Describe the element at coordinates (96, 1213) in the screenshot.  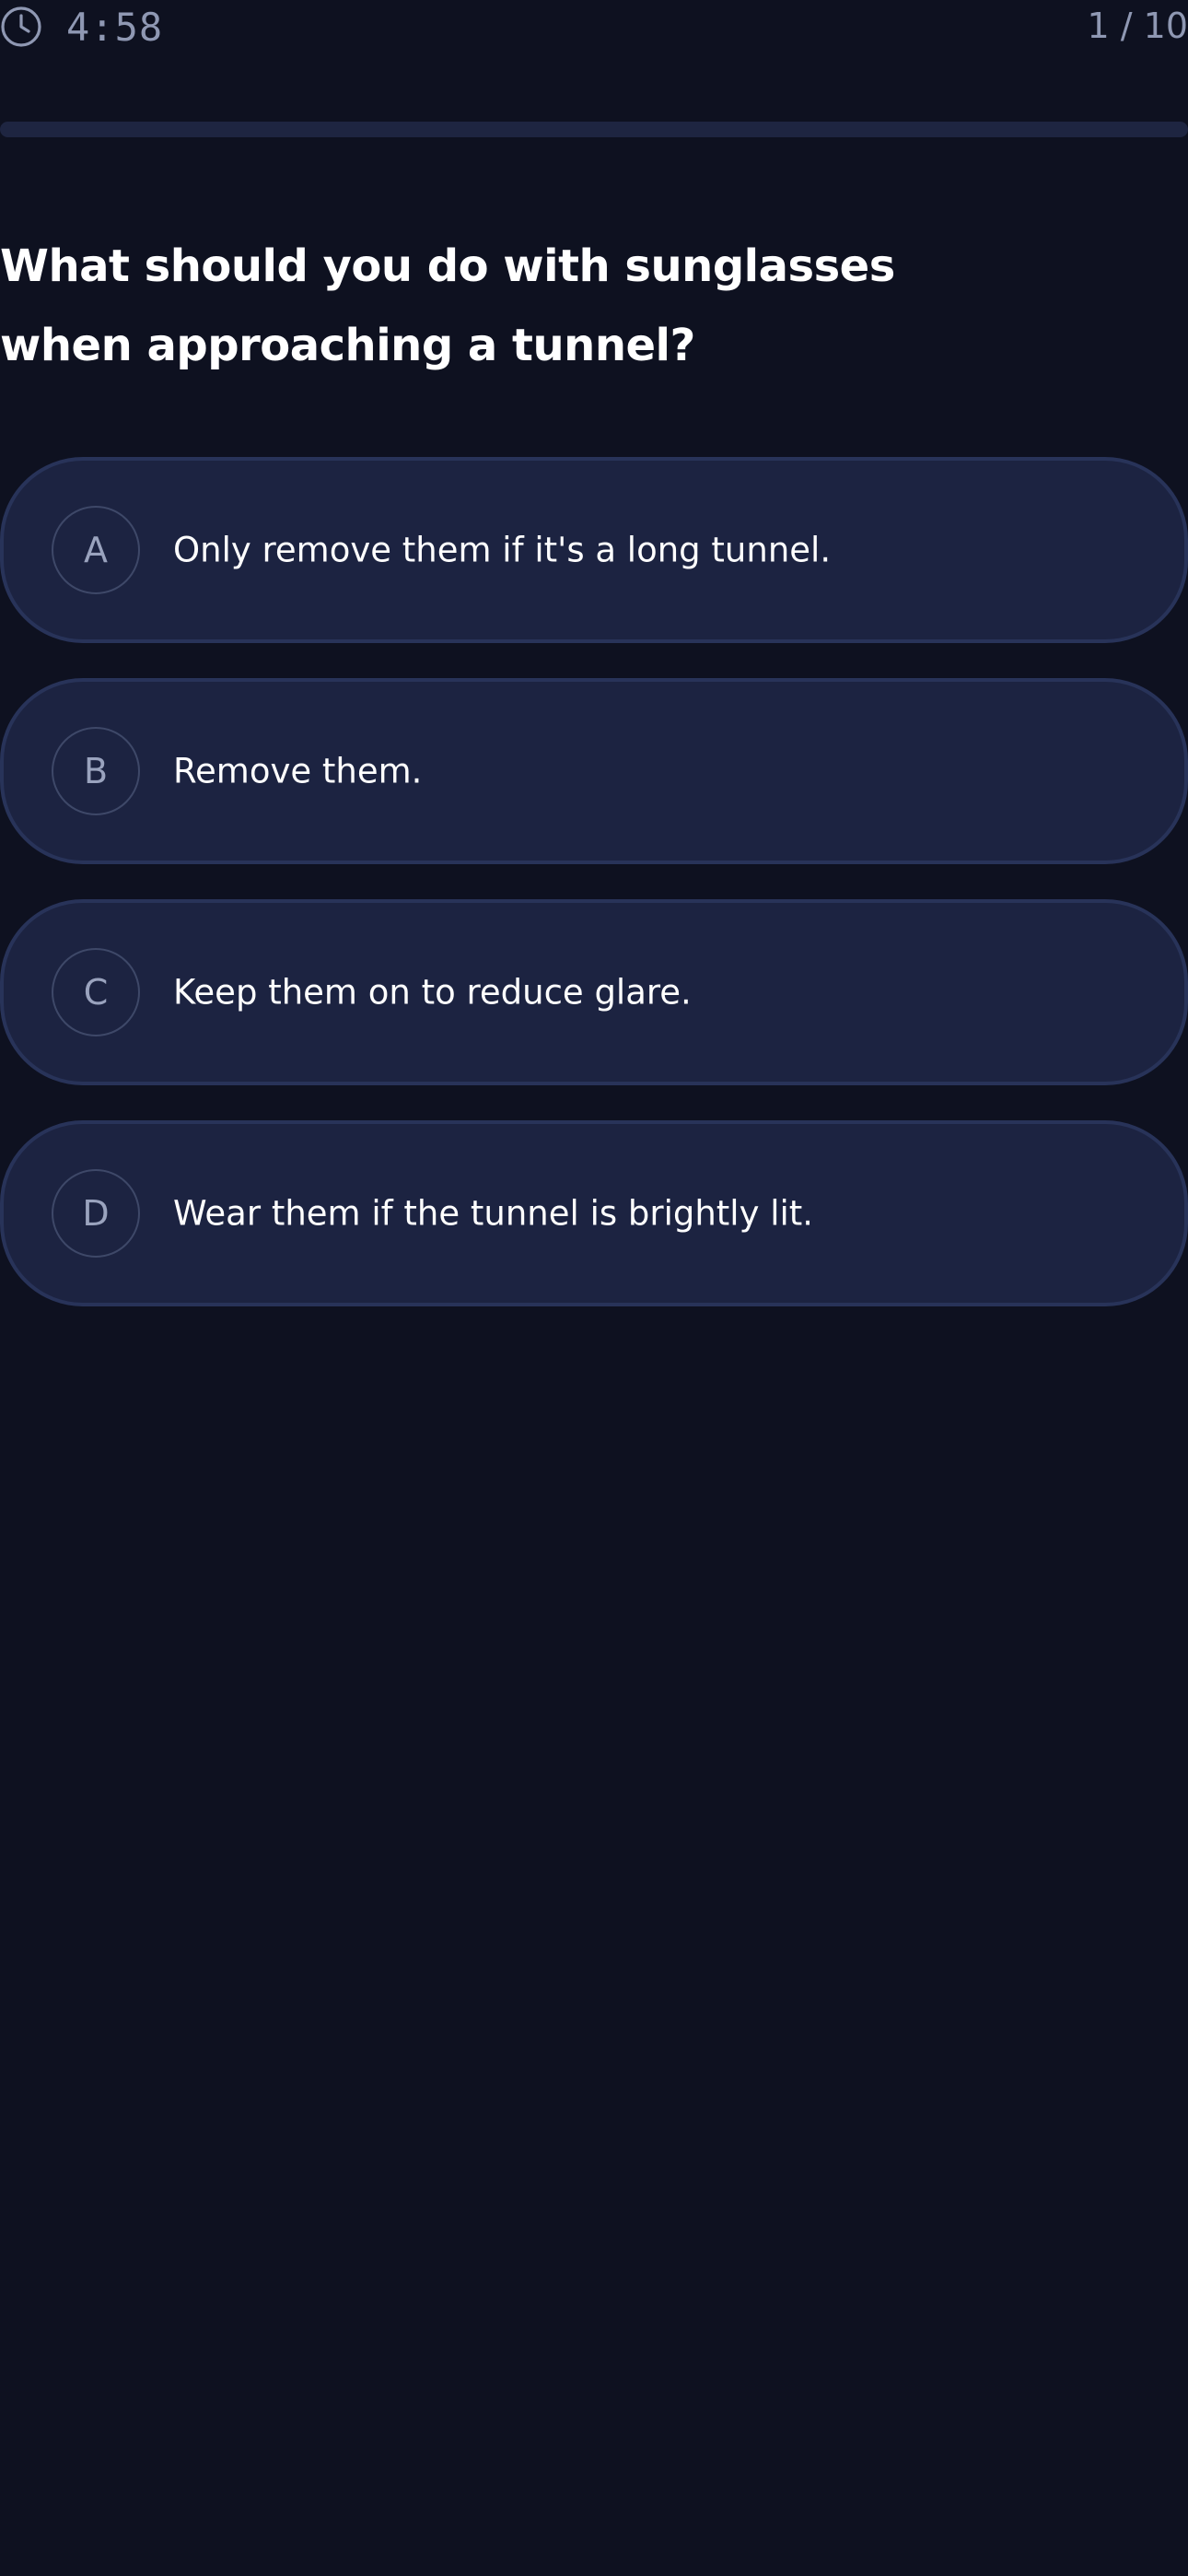
I see `option-letter-badge: D` at that location.